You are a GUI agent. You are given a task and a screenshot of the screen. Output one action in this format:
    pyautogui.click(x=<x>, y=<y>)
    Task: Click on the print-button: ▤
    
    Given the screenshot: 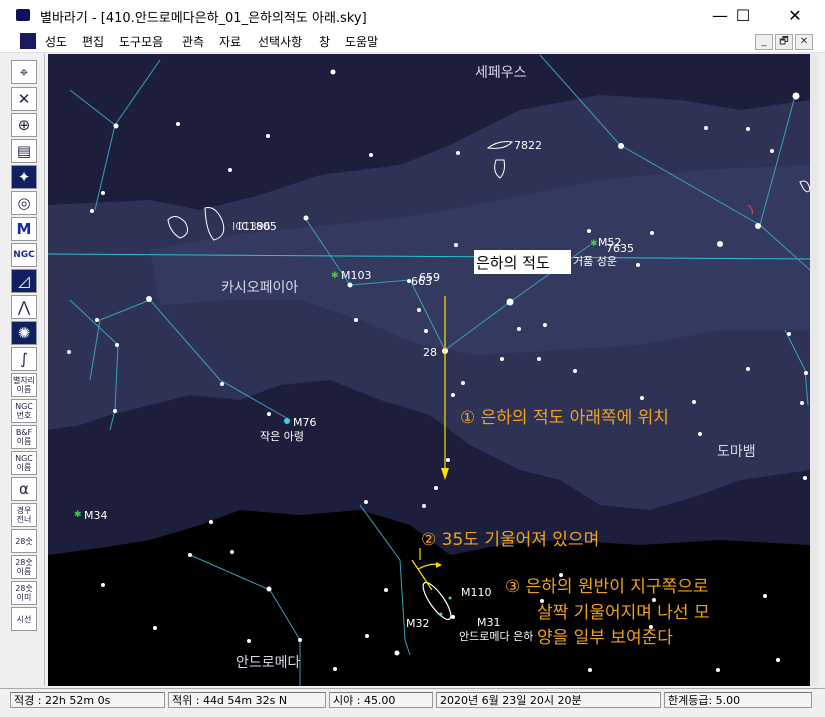 What is the action you would take?
    pyautogui.click(x=24, y=151)
    